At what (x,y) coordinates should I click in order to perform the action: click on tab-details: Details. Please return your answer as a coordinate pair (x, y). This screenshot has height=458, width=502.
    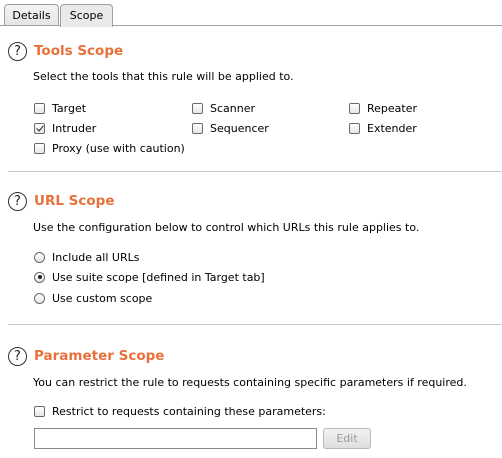
    Looking at the image, I should click on (31, 15).